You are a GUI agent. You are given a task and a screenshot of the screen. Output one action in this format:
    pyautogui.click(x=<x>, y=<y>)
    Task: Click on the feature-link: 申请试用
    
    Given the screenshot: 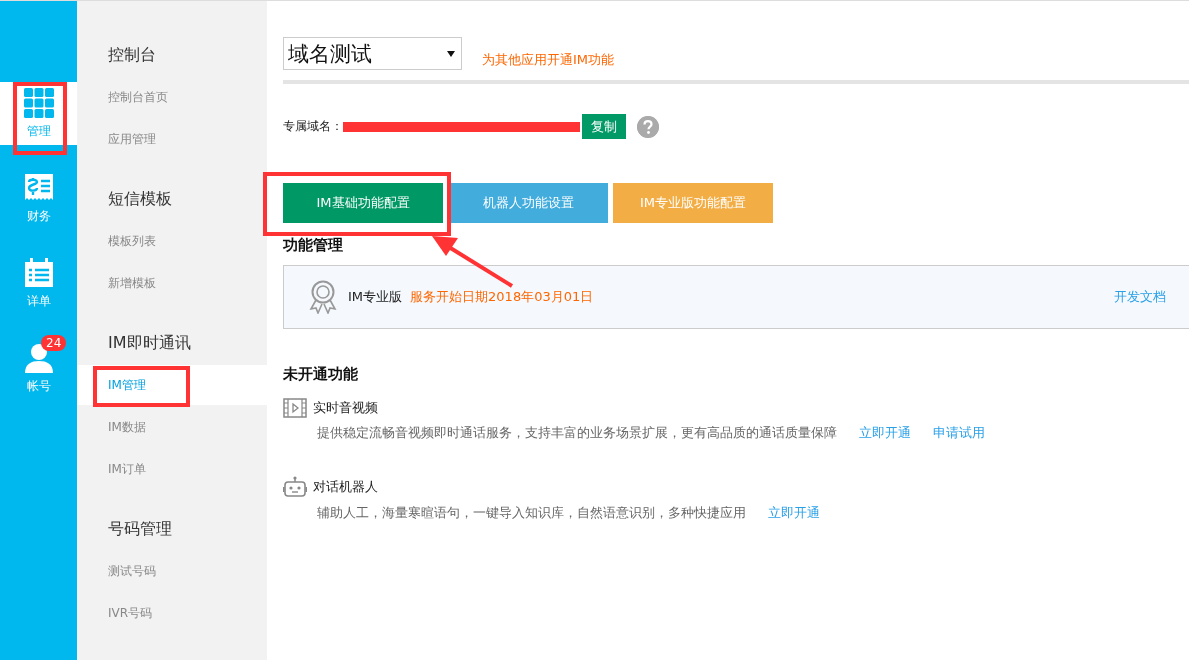 What is the action you would take?
    pyautogui.click(x=959, y=433)
    